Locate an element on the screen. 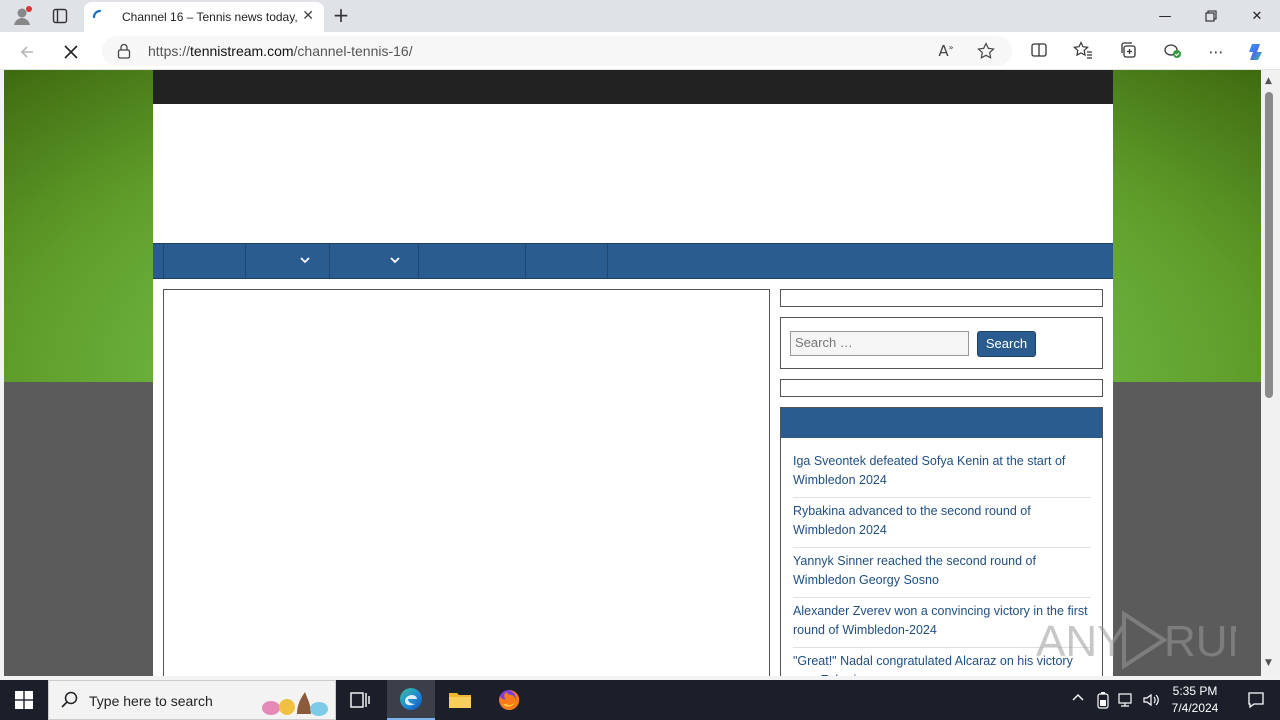  nav-spacer is located at coordinates (158, 261).